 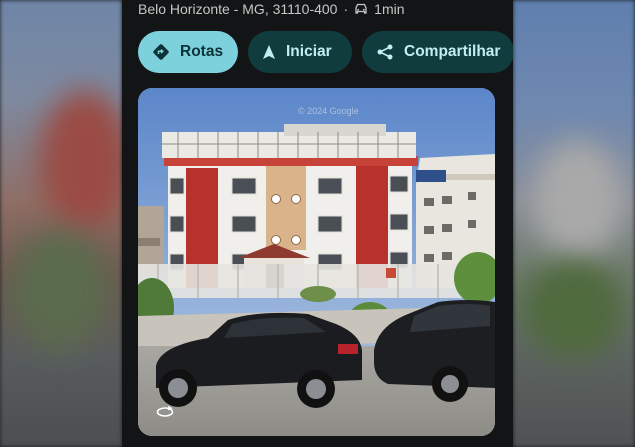 I want to click on start-label: Iniciar, so click(x=309, y=51).